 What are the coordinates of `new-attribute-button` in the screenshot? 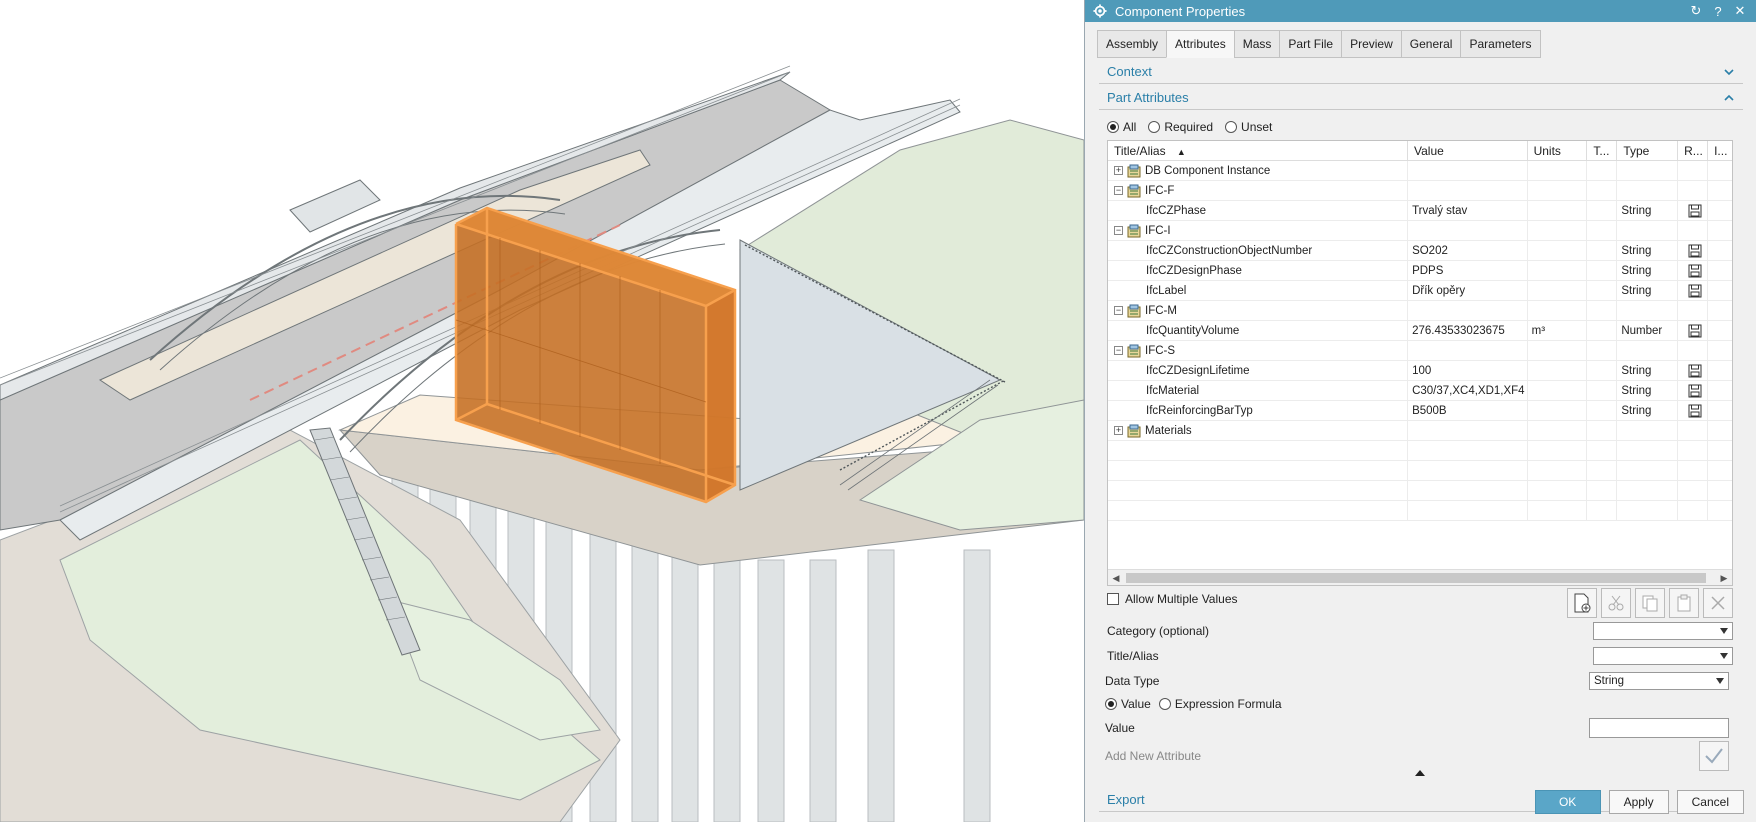 It's located at (1582, 603).